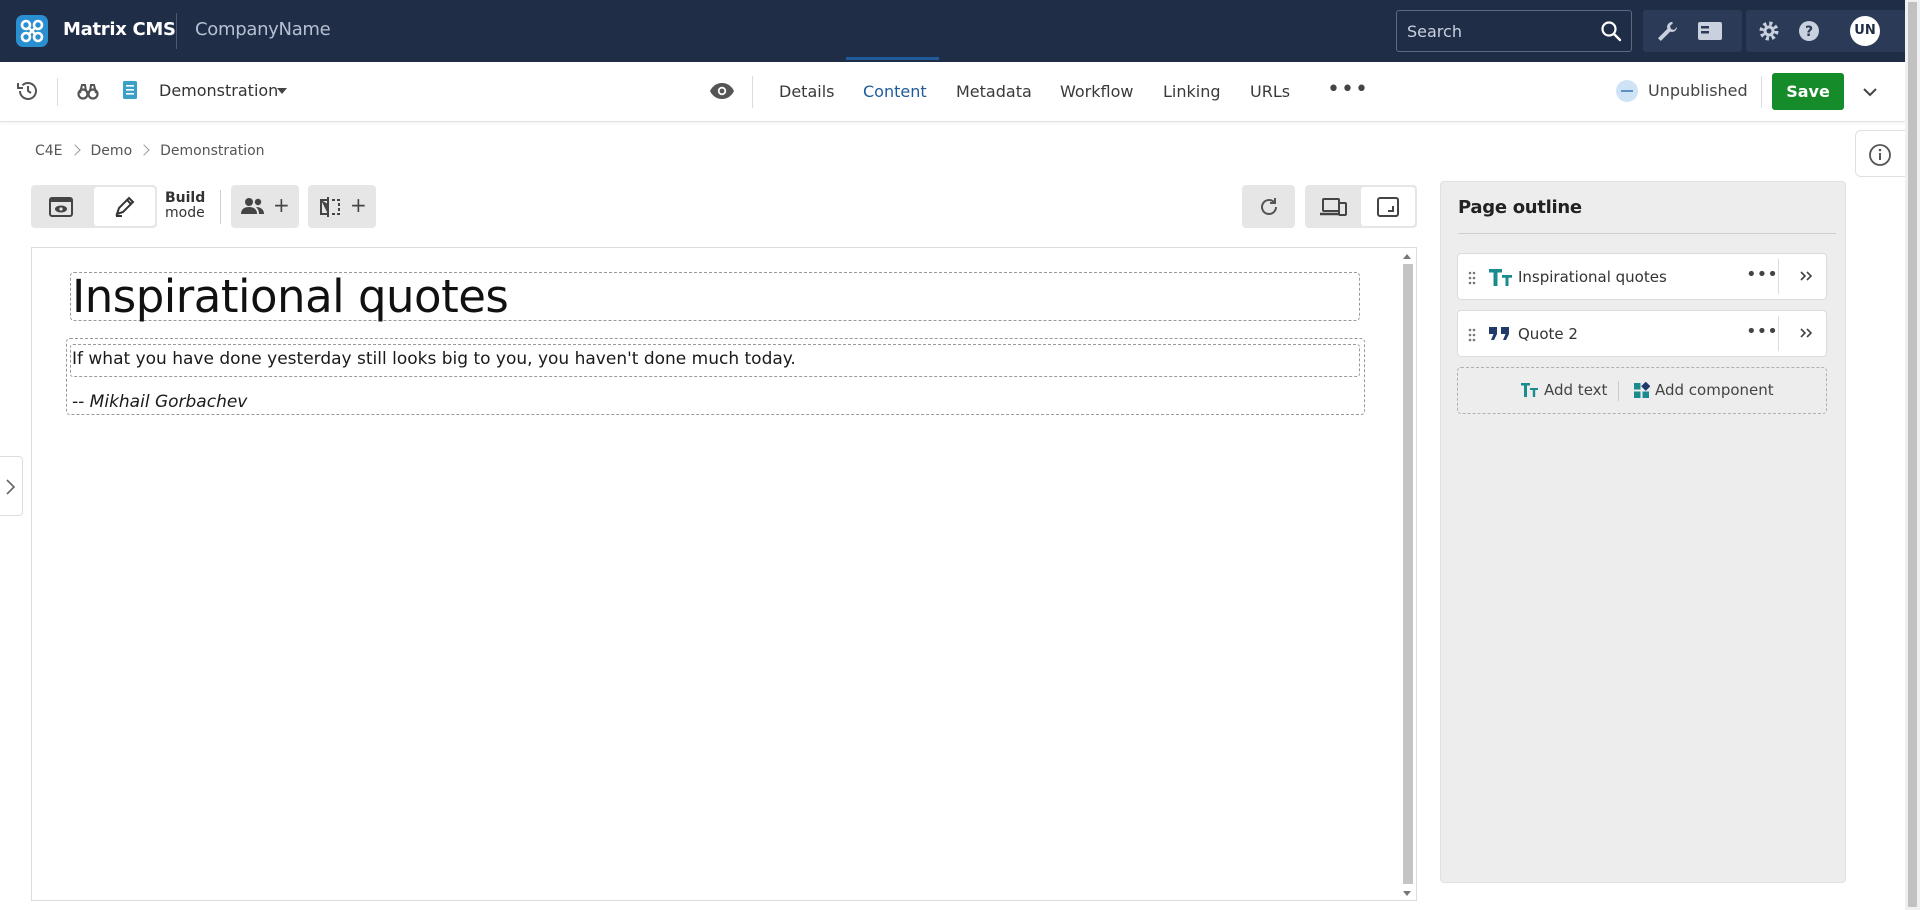  Describe the element at coordinates (1698, 90) in the screenshot. I see `status-badge: Unpublished` at that location.